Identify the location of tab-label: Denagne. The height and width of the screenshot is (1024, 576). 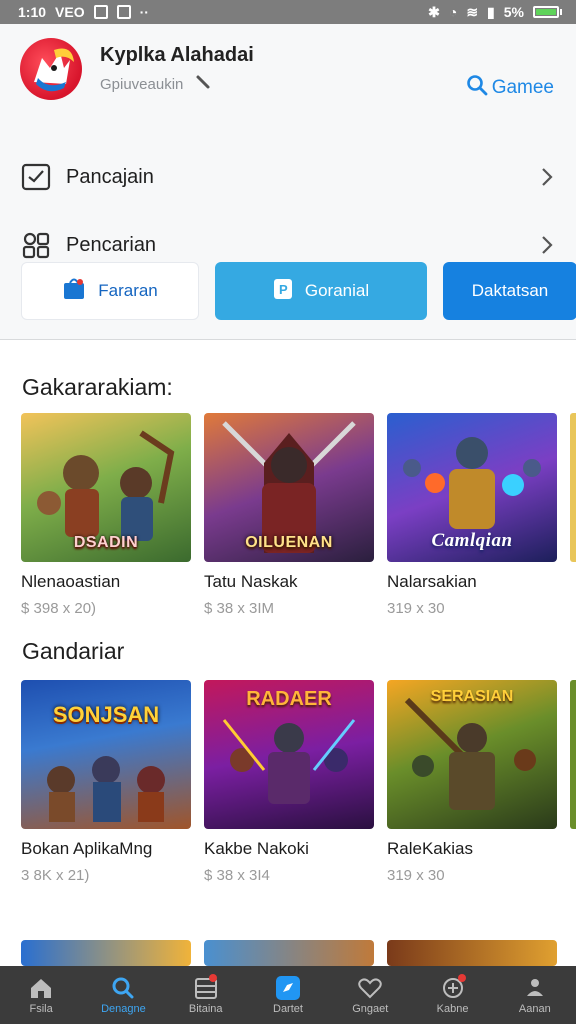
(123, 1008).